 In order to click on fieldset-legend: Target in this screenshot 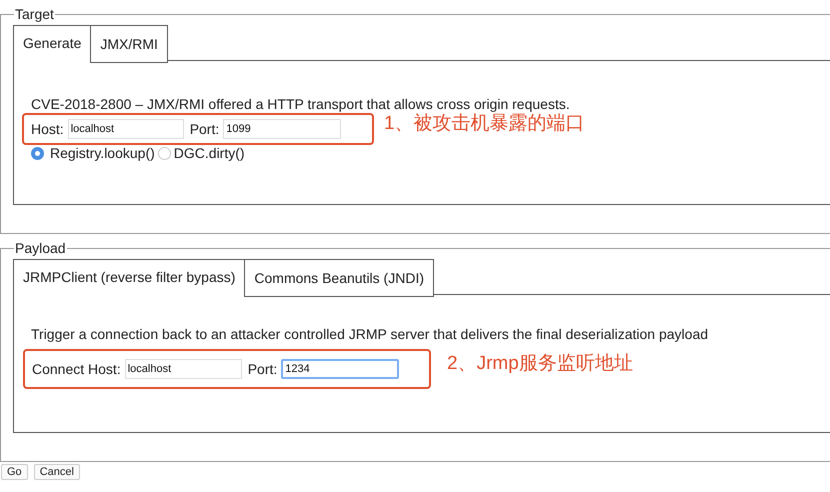, I will do `click(34, 14)`.